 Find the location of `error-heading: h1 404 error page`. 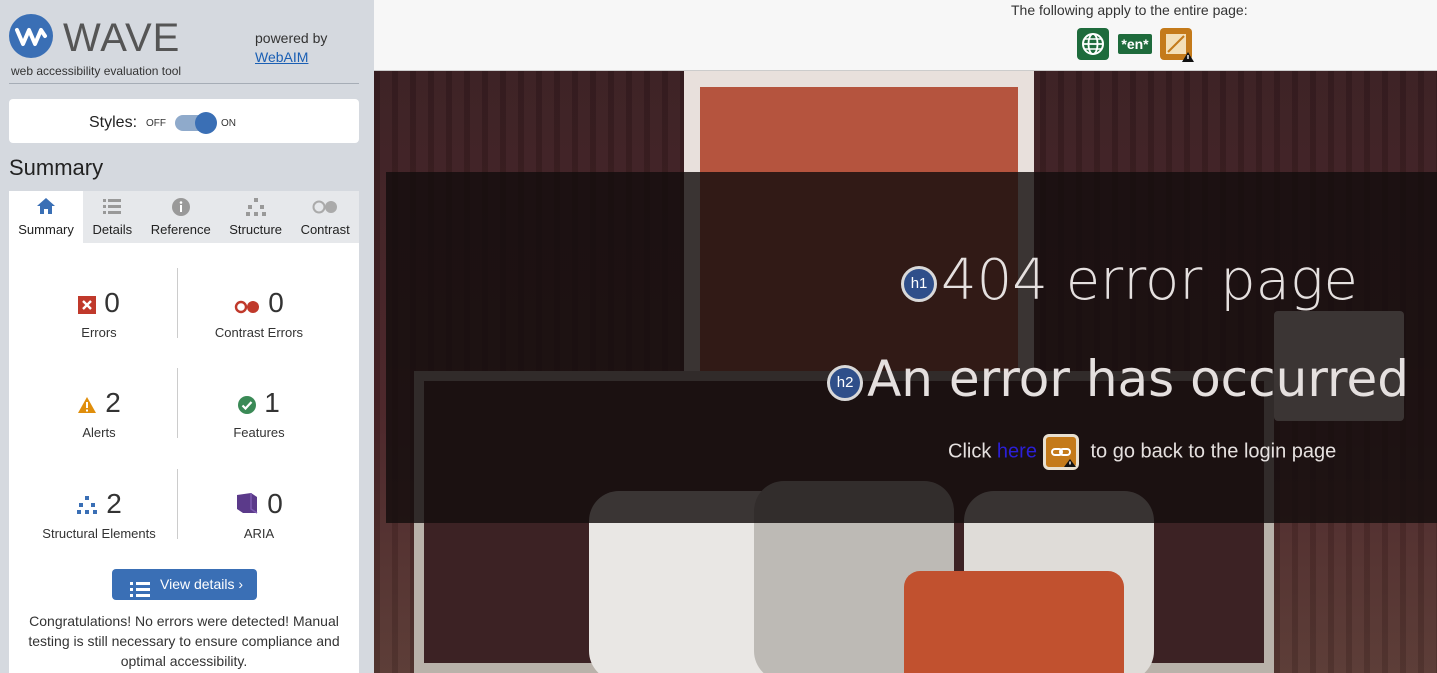

error-heading: h1 404 error page is located at coordinates (1129, 281).